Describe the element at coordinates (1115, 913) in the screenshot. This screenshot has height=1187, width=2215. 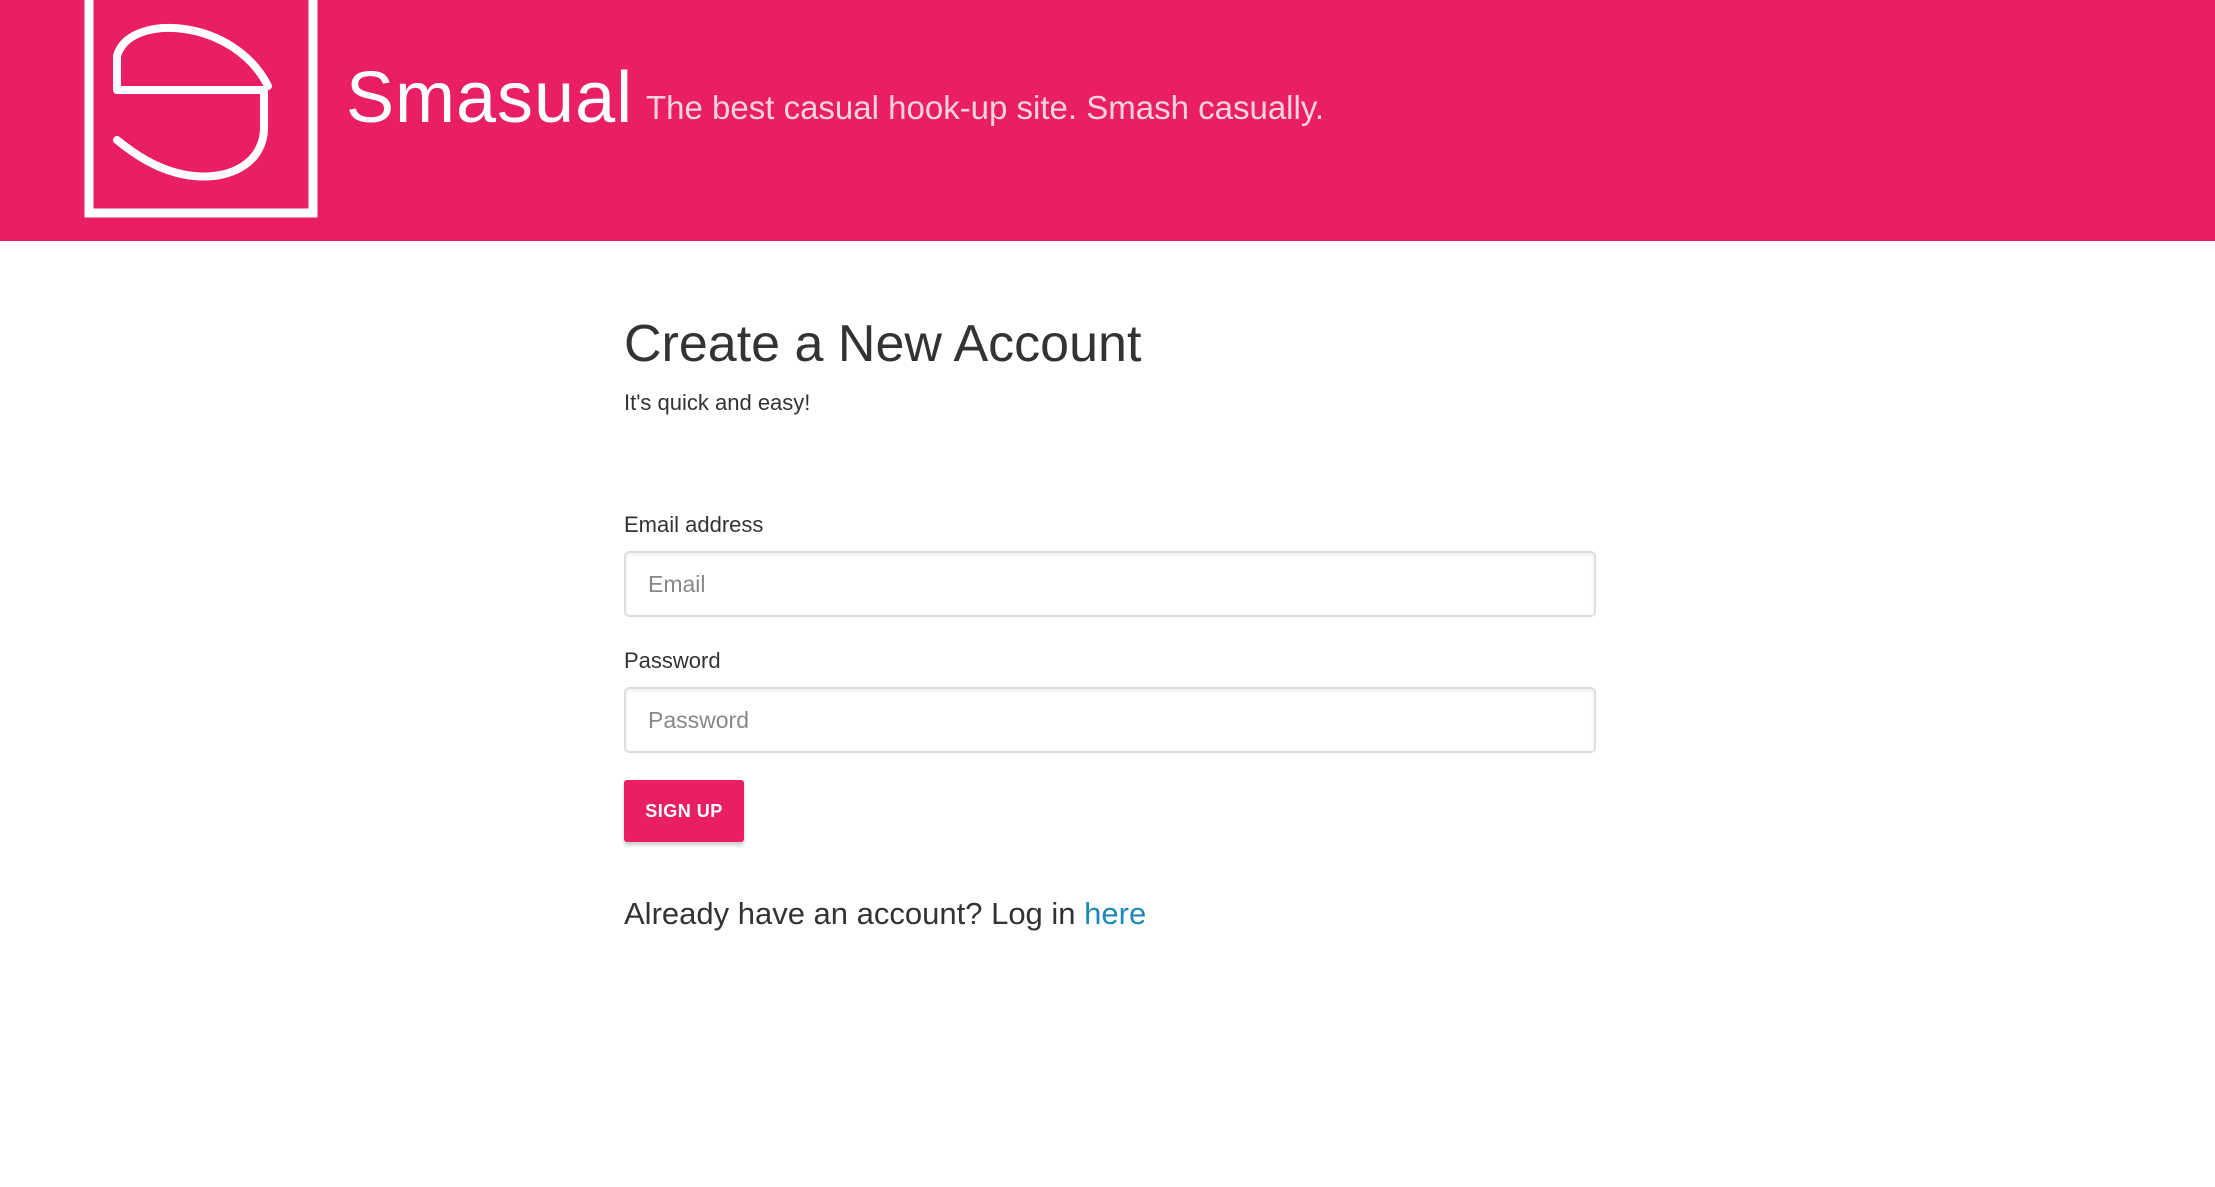
I see `login-link: here` at that location.